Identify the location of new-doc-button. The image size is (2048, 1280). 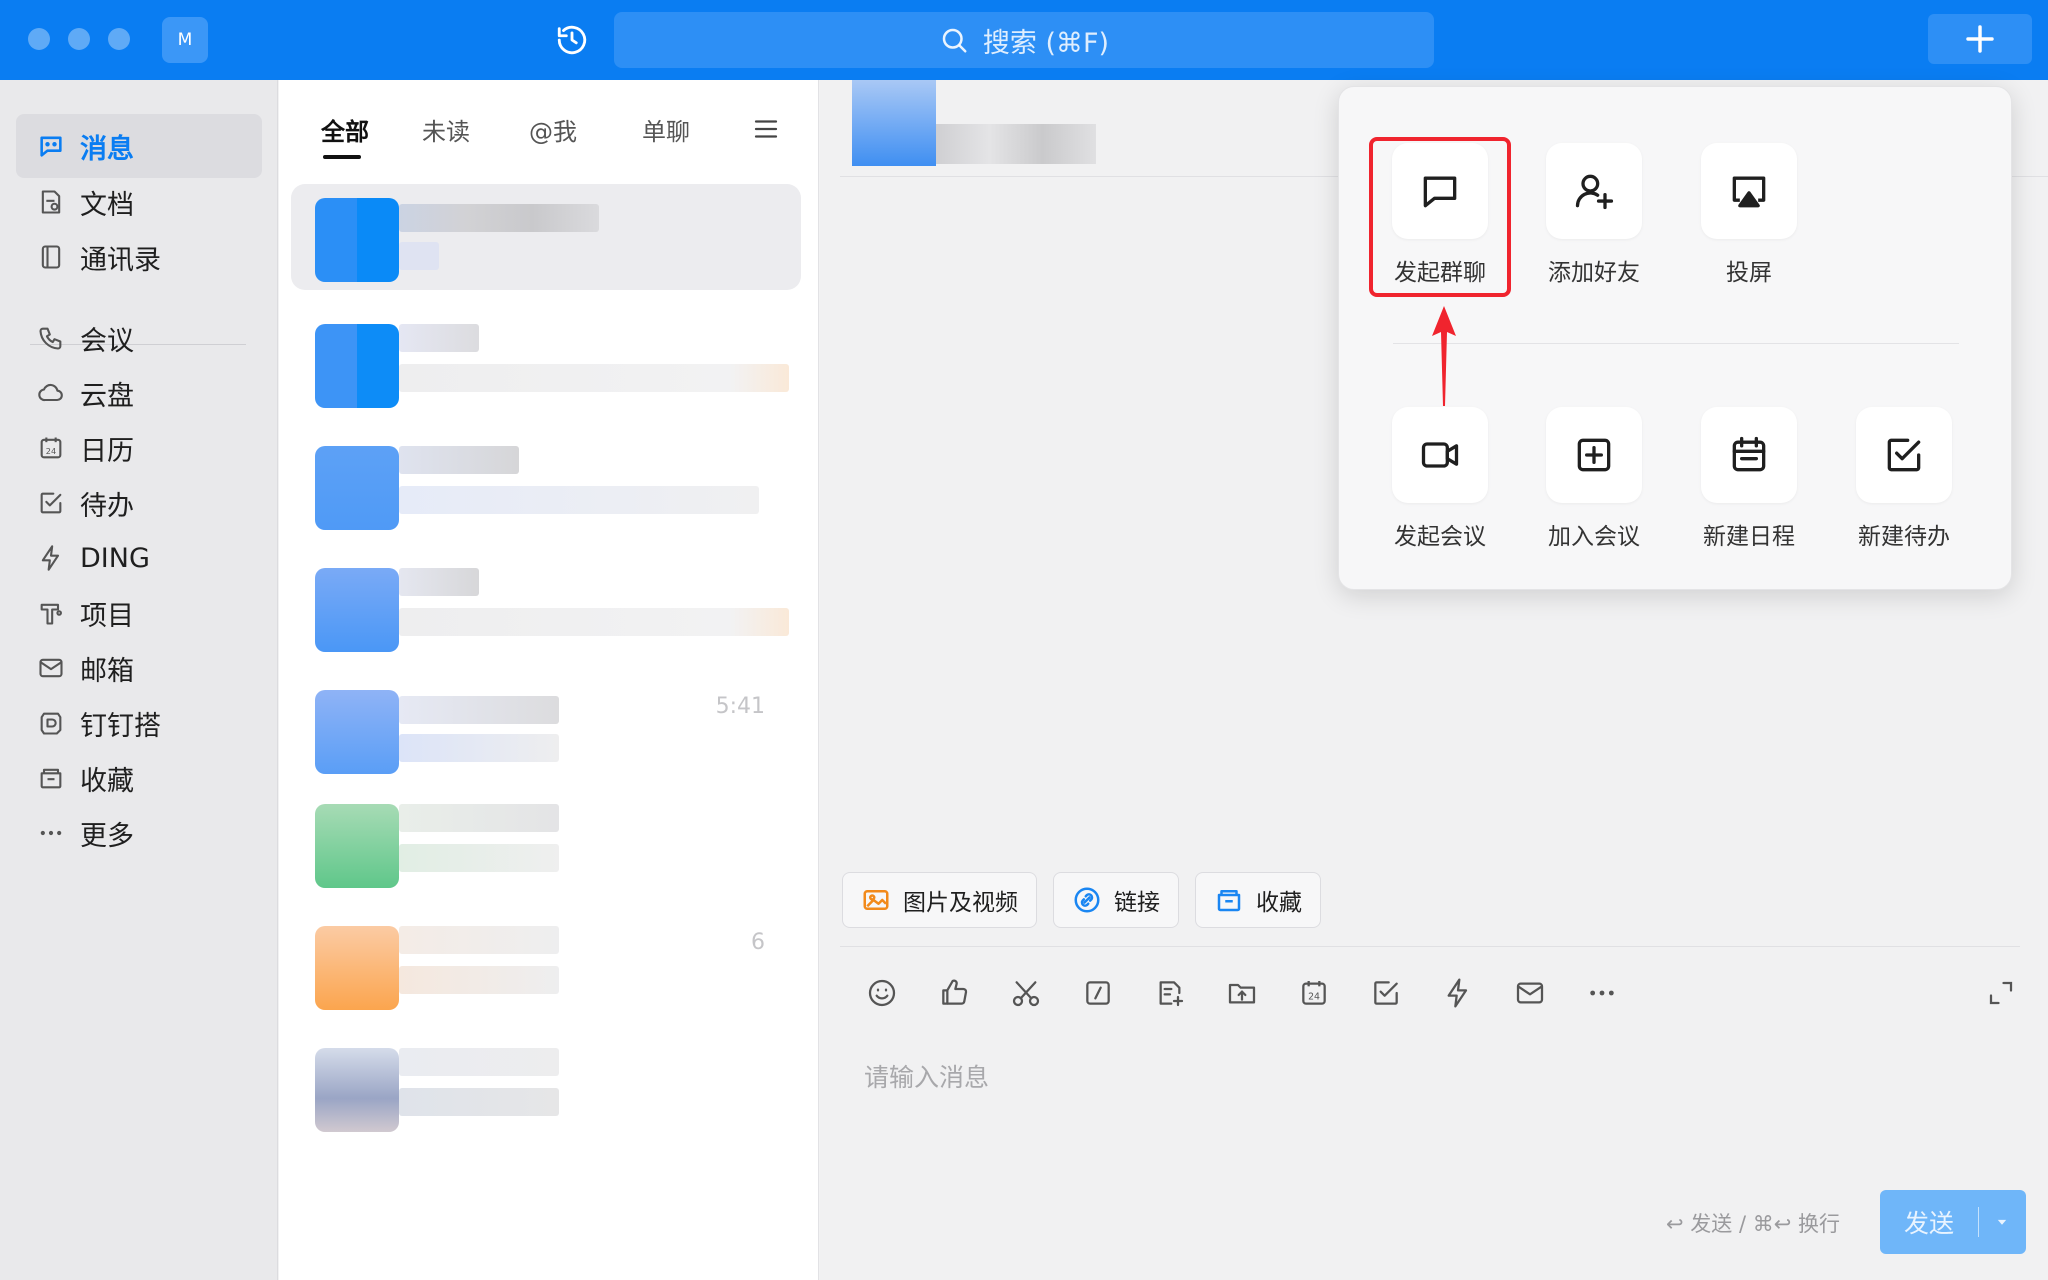
(1170, 993).